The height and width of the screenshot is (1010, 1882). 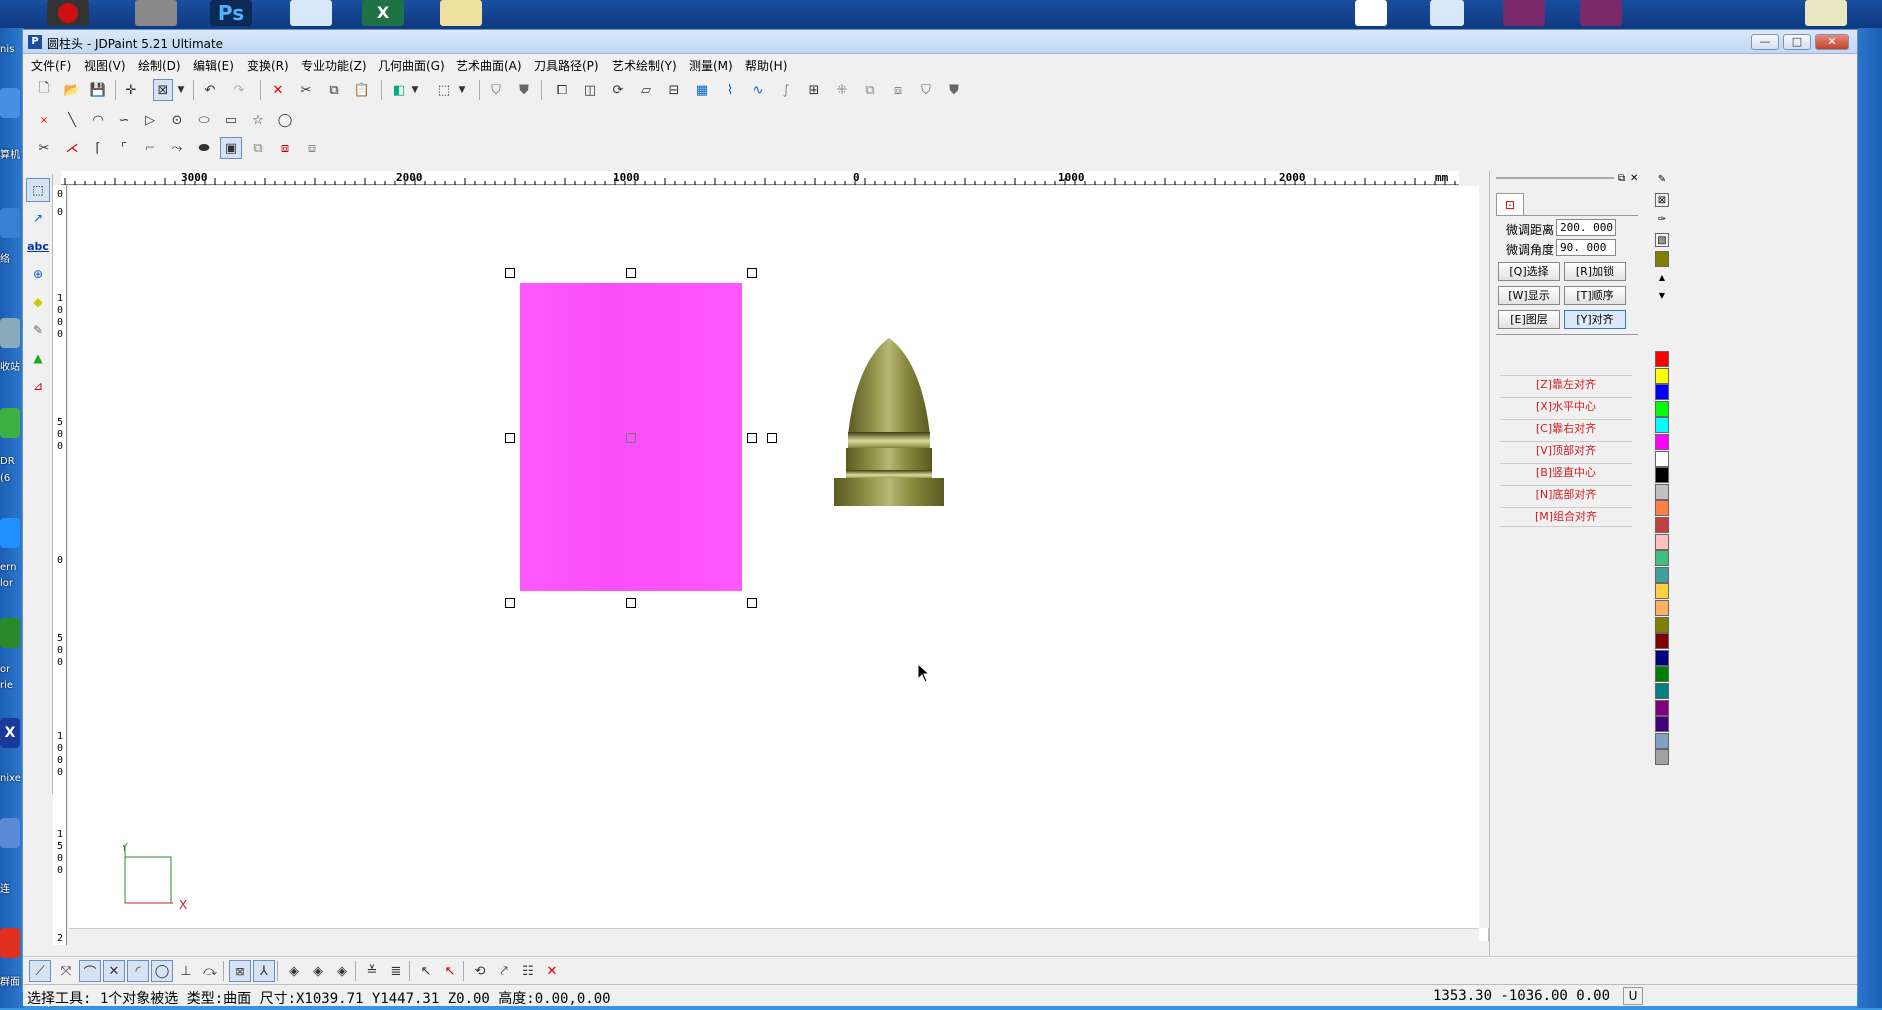 What do you see at coordinates (674, 90) in the screenshot?
I see `scale-icon: ⊟` at bounding box center [674, 90].